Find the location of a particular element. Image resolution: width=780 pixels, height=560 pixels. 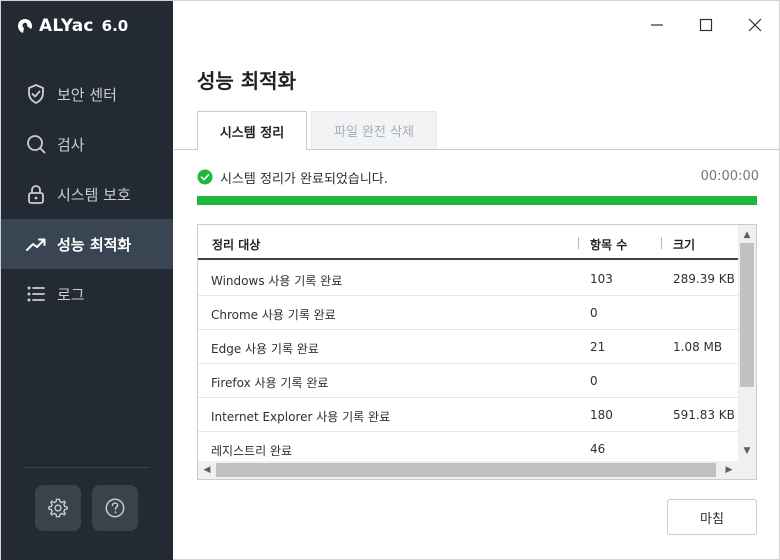

cell-count: 21 is located at coordinates (598, 347).